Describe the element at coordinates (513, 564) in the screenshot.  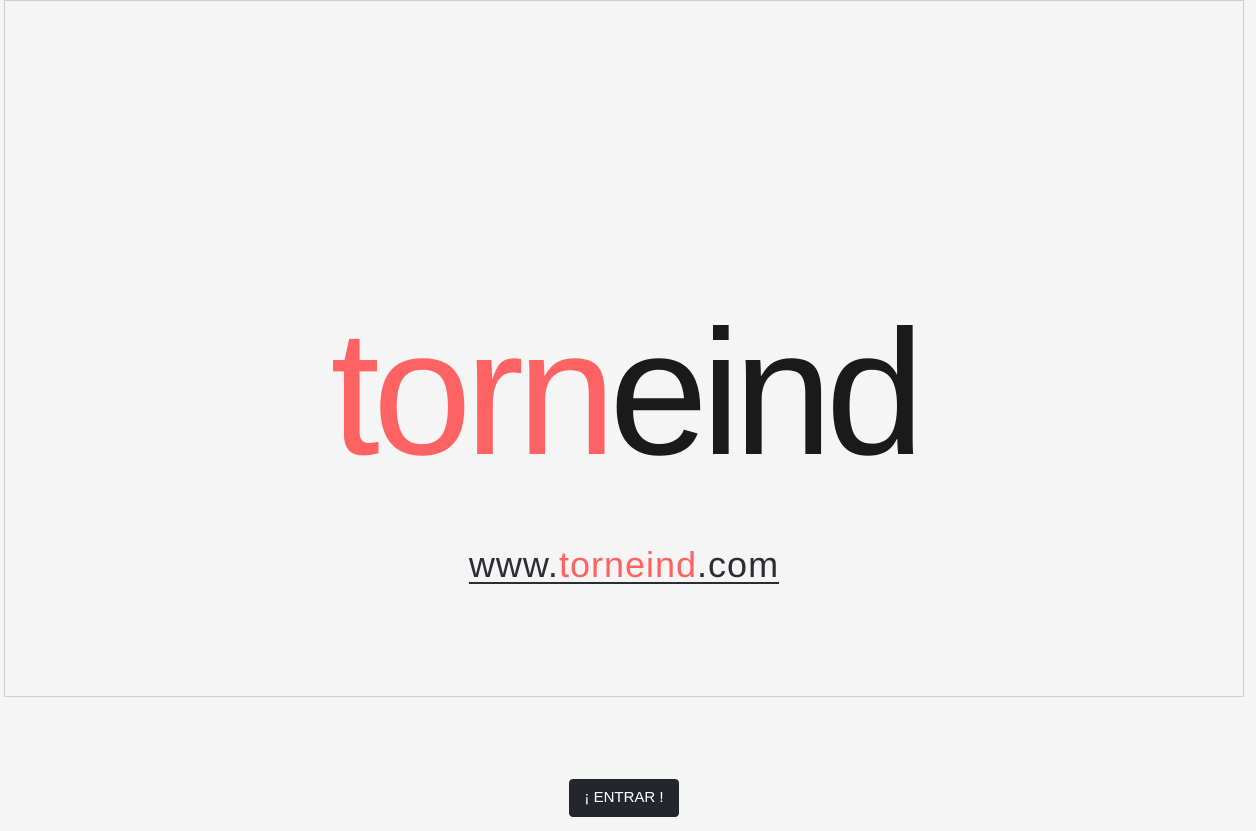
I see `url-prefix: www.` at that location.